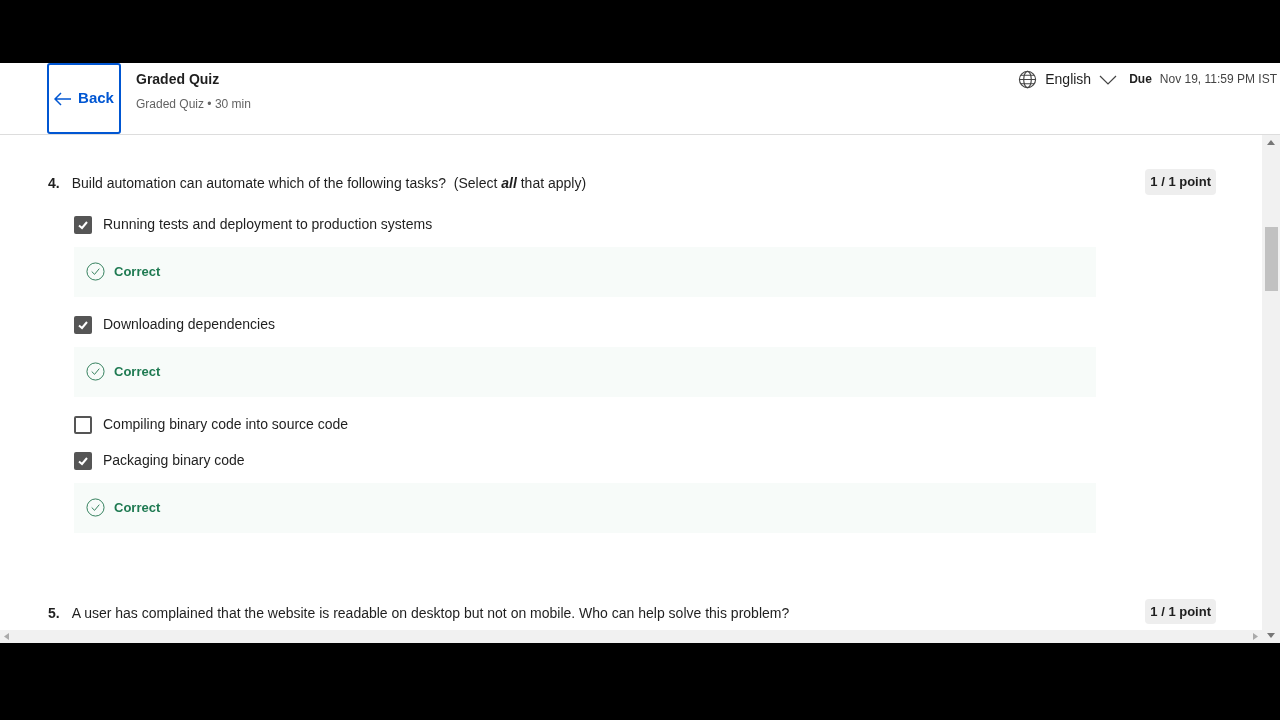  Describe the element at coordinates (54, 613) in the screenshot. I see `question-number: 5.` at that location.